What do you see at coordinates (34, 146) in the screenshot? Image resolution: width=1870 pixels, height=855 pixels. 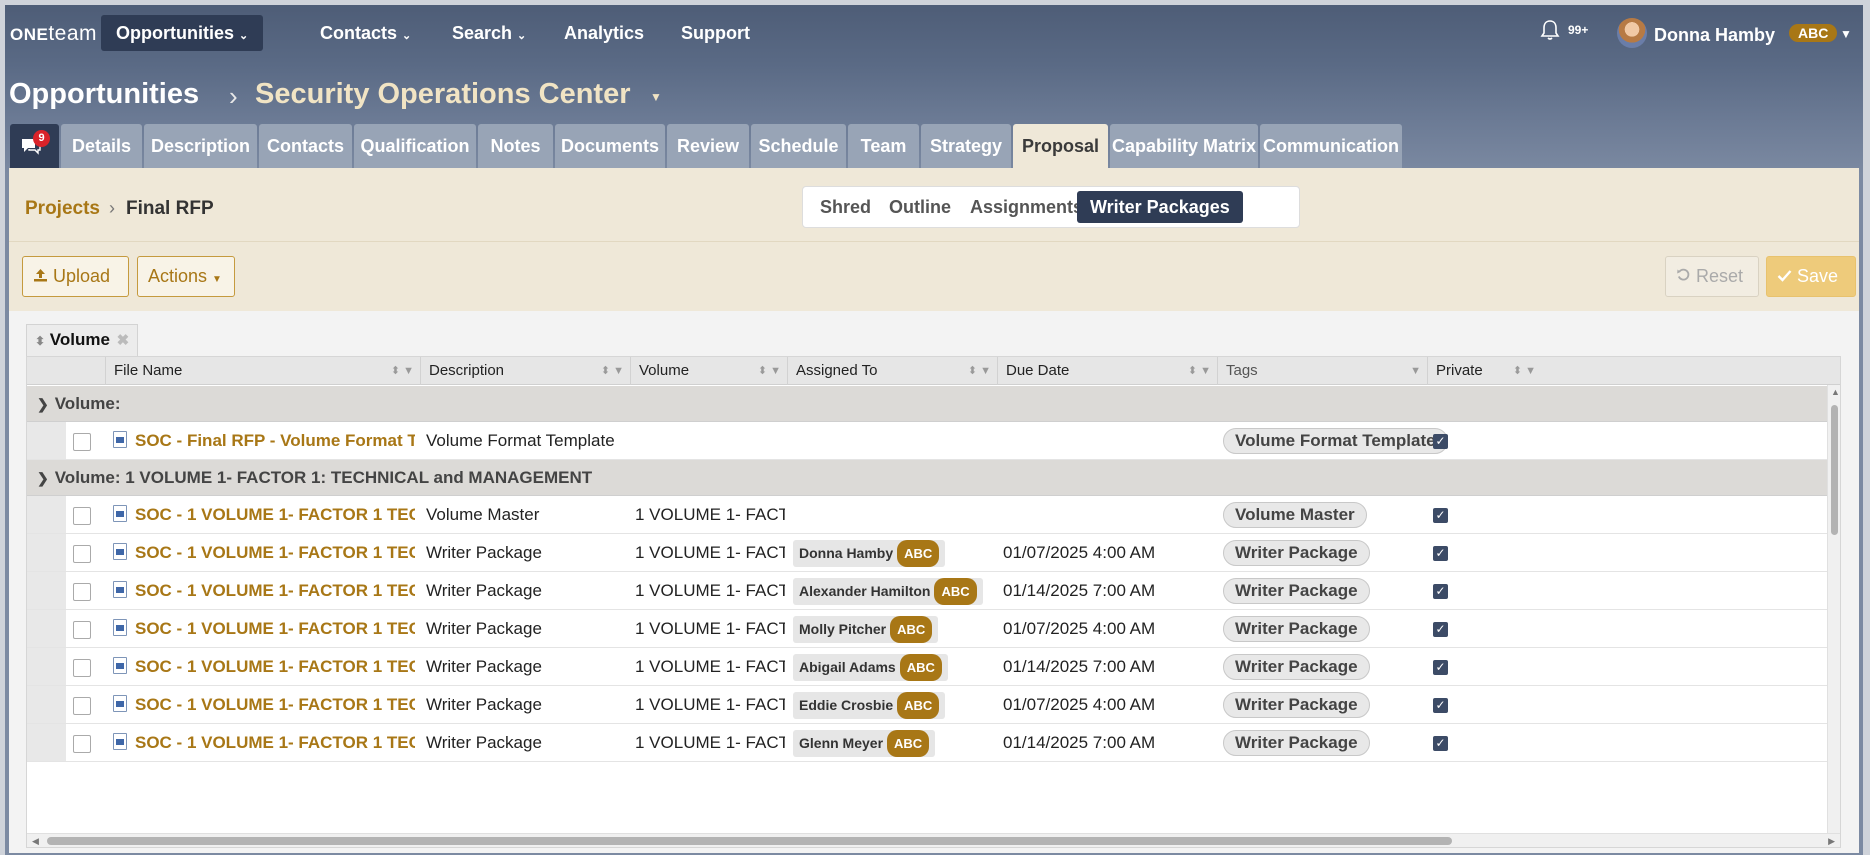 I see `chat-tab: 9` at bounding box center [34, 146].